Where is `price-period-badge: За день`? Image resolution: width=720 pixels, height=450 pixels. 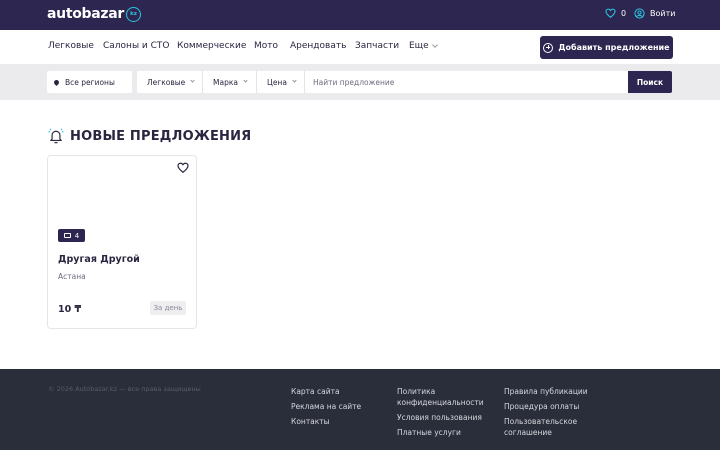
price-period-badge: За день is located at coordinates (168, 308).